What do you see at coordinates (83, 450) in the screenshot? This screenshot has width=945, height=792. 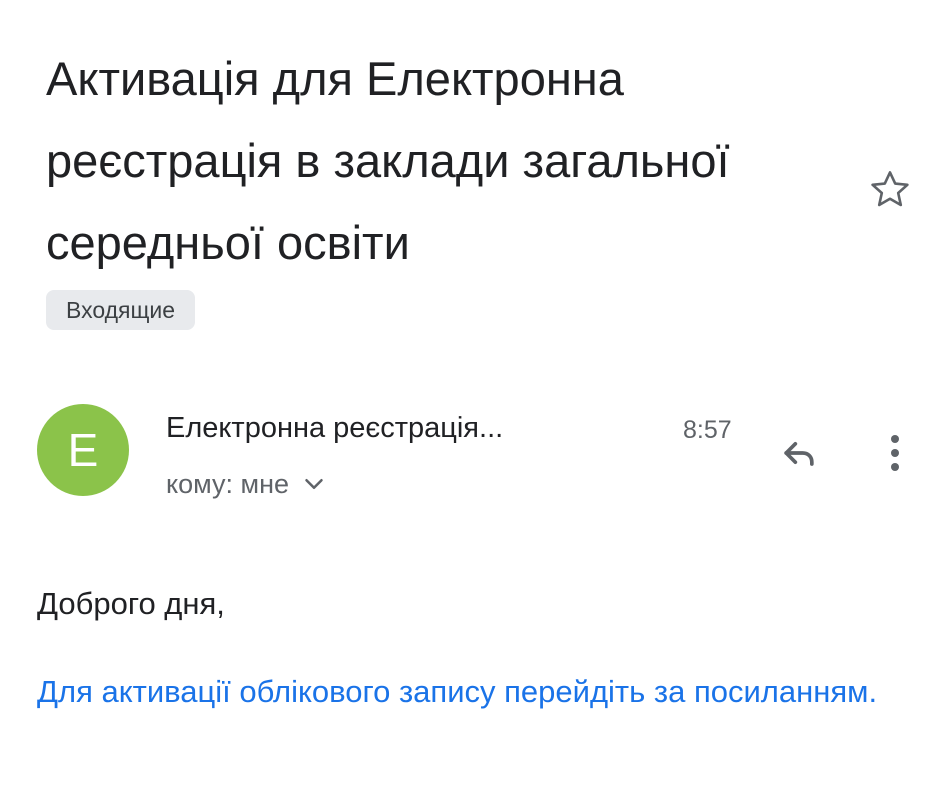 I see `sender-avatar: Е` at bounding box center [83, 450].